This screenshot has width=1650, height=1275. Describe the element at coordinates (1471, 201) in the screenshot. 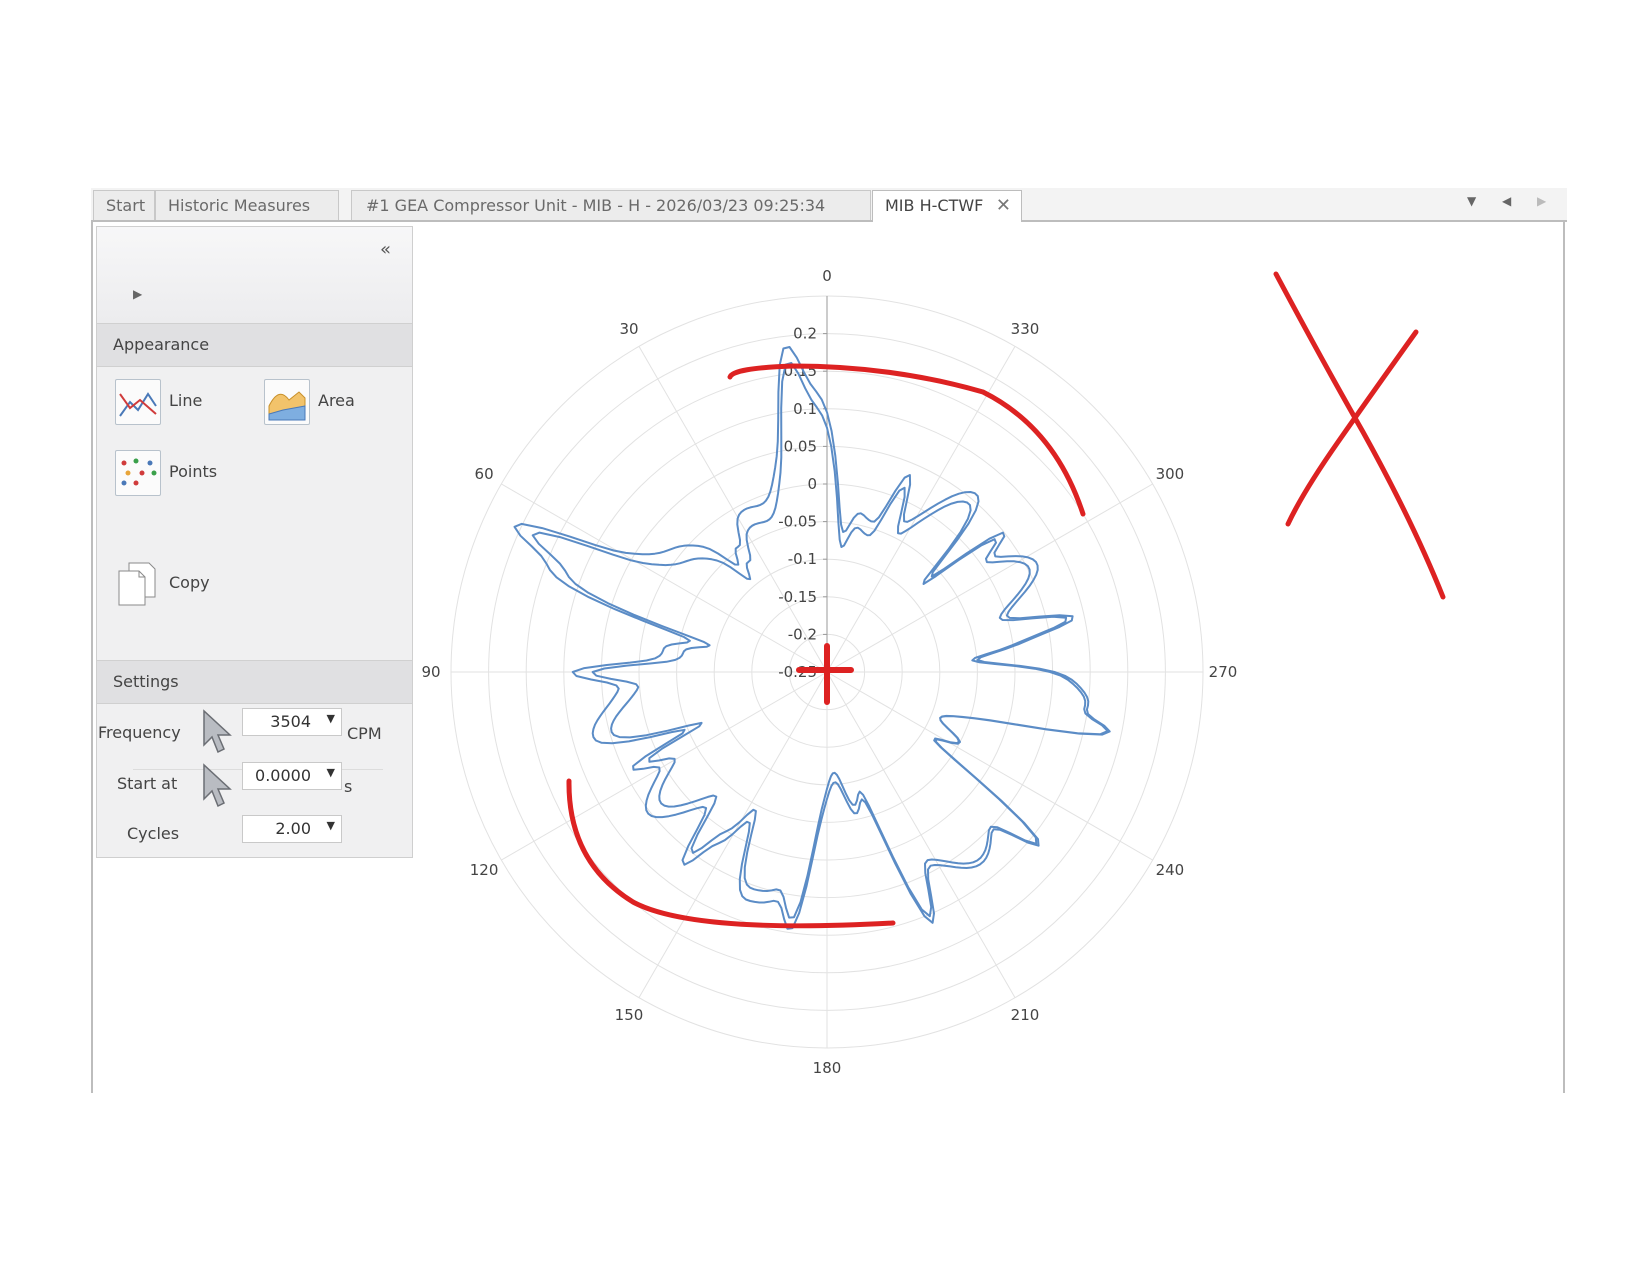

I see `tab-list-dropdown-icon: ▼` at that location.